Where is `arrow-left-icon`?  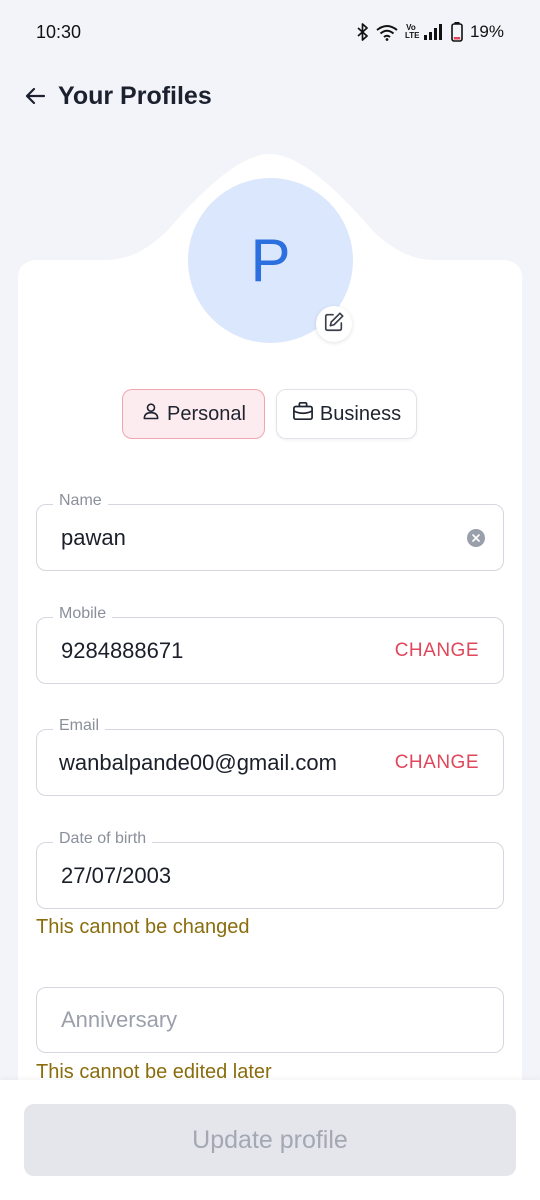 arrow-left-icon is located at coordinates (35, 96).